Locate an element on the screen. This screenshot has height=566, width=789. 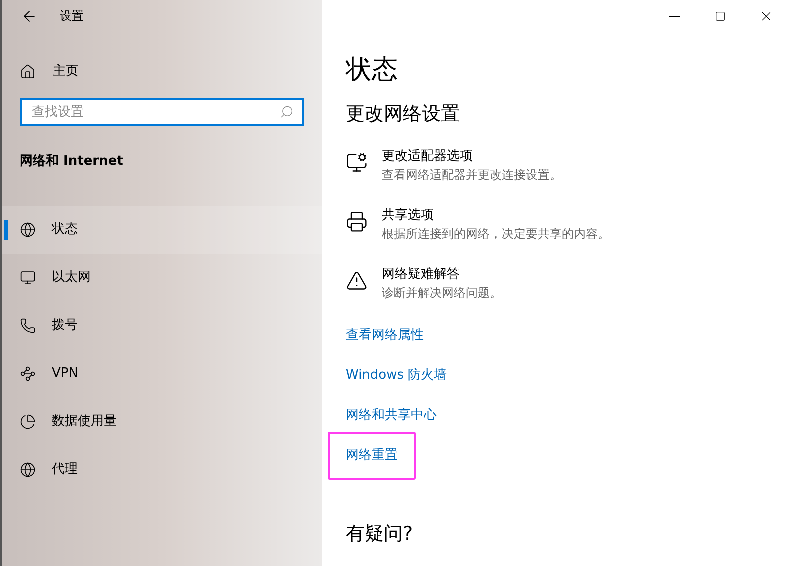
option-description: 诊断并解决网络问题。 is located at coordinates (442, 293).